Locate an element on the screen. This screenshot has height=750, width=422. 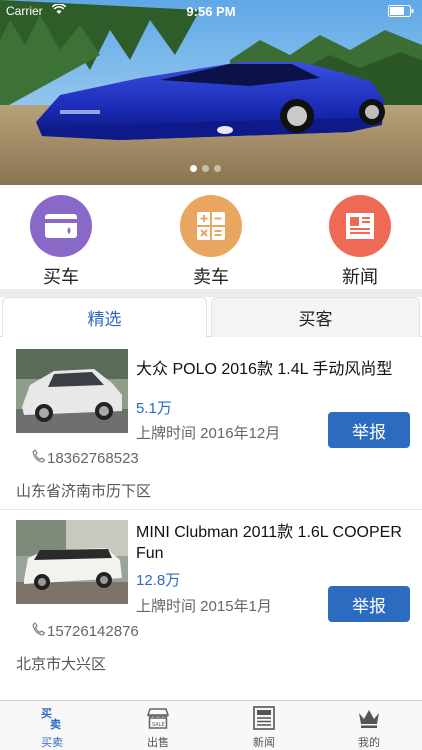
category-sell-car: 卖车 is located at coordinates (211, 242).